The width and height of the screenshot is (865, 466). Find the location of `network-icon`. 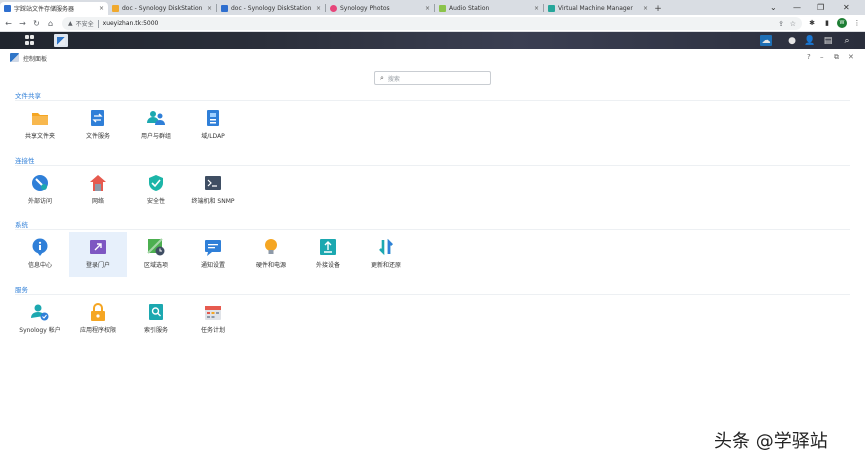

network-icon is located at coordinates (98, 183).